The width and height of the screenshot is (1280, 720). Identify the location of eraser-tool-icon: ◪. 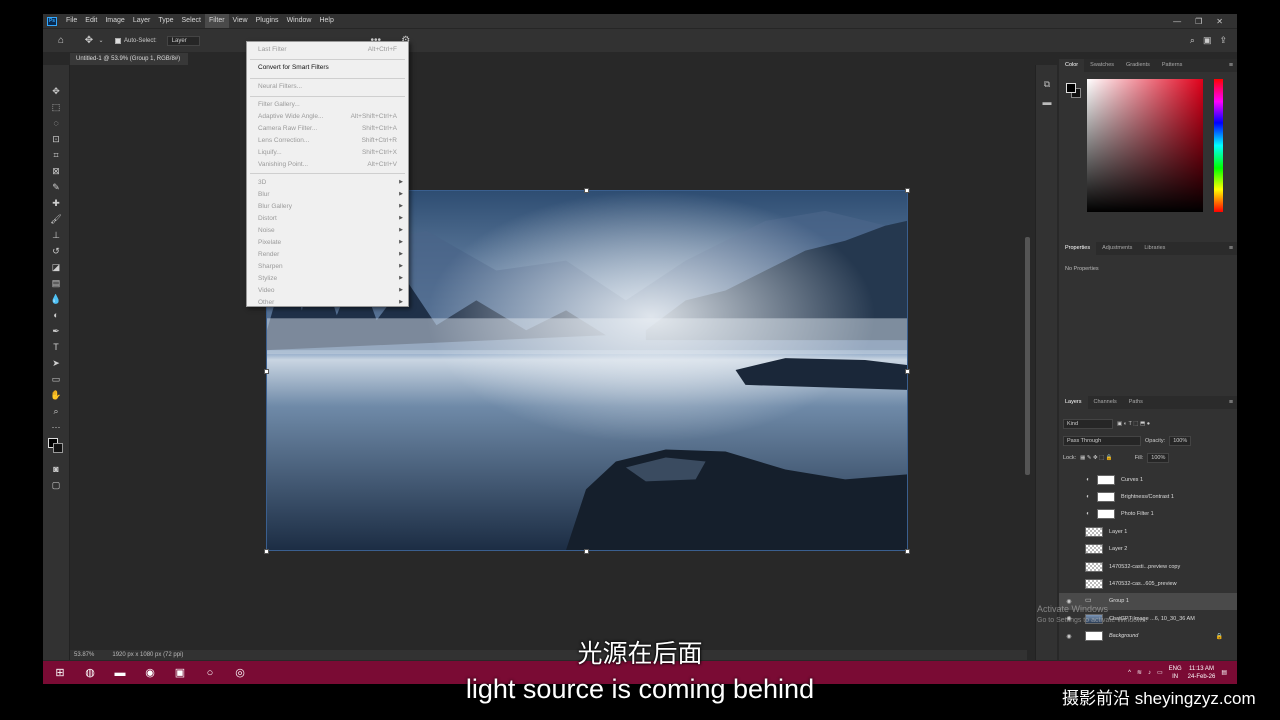
(56, 267).